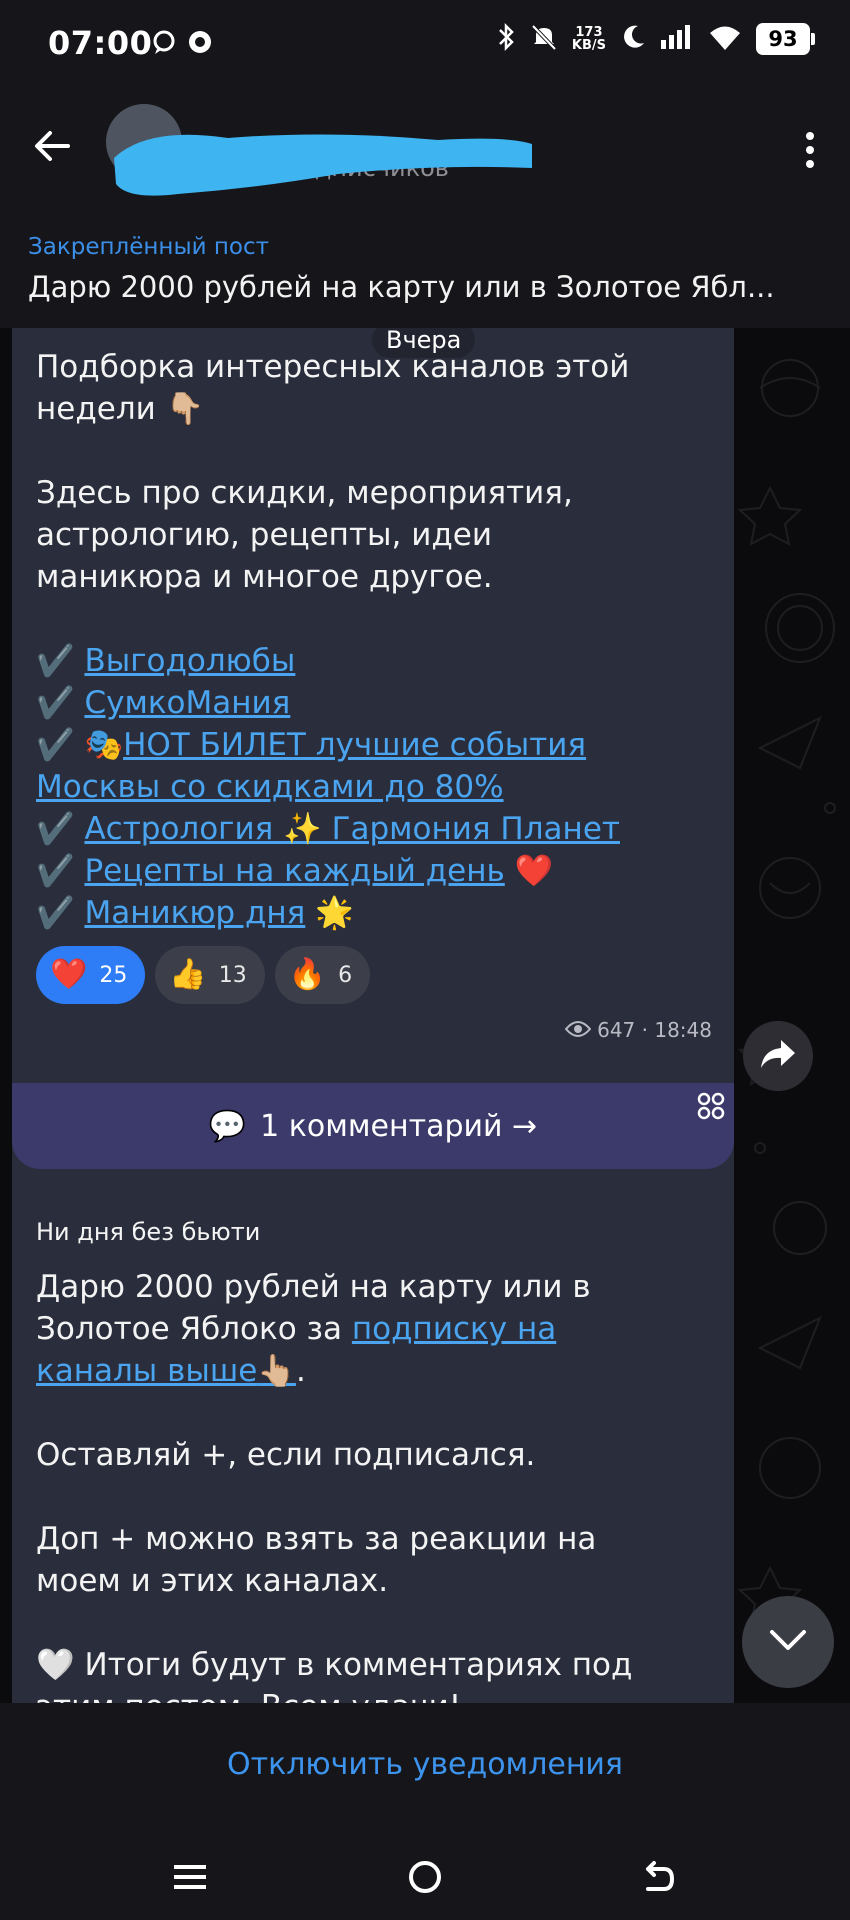  What do you see at coordinates (264, 535) in the screenshot?
I see `post1-line: астрологию, рецепты, идеи` at bounding box center [264, 535].